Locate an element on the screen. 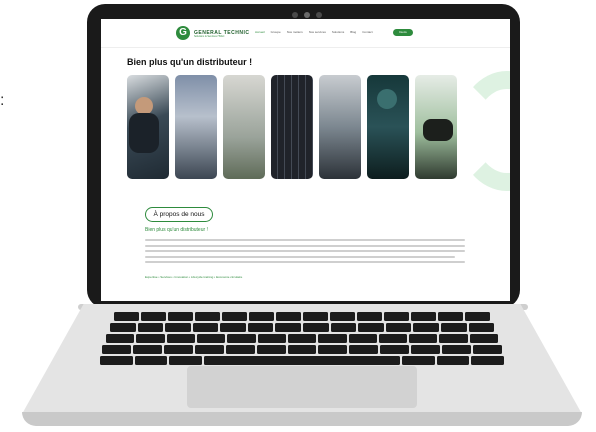 The image size is (596, 432). photo-strip is located at coordinates (294, 127).